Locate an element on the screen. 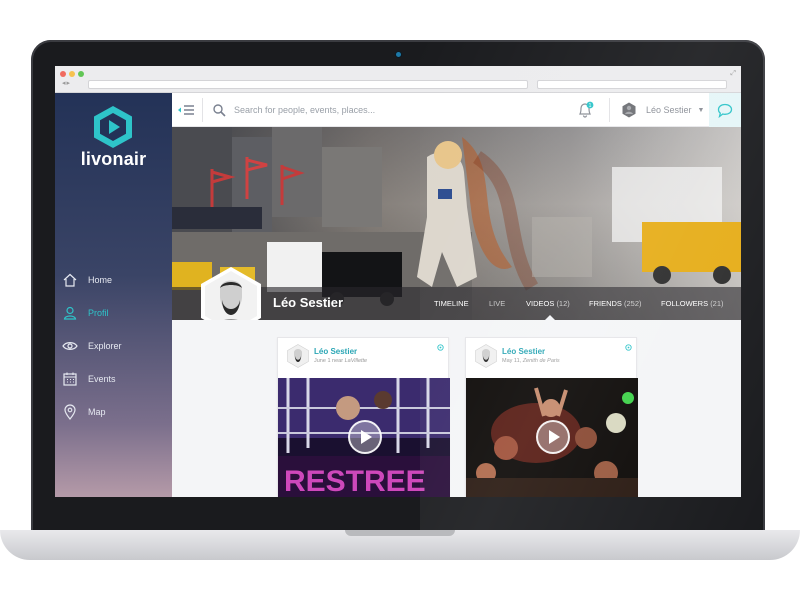 This screenshot has width=800, height=600. sidebar-item-label: Map is located at coordinates (97, 412).